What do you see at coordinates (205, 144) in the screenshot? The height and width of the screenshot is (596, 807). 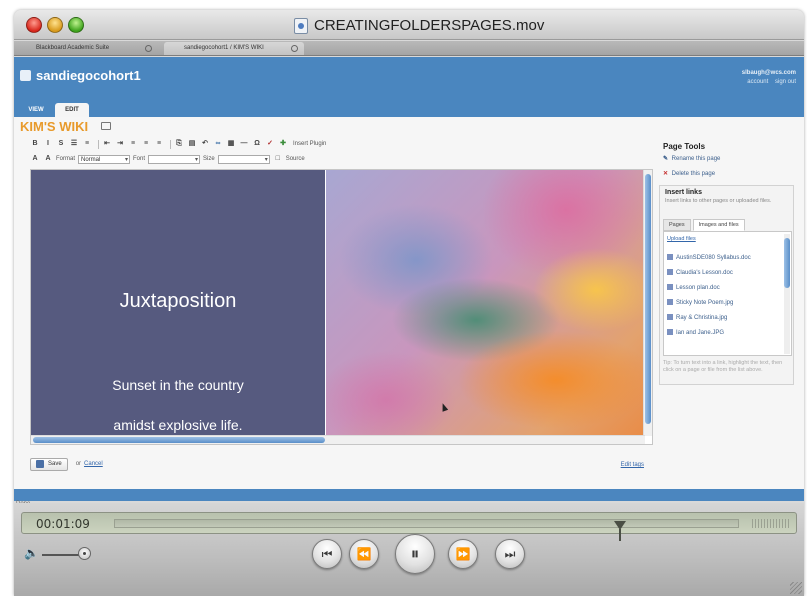 I see `undo-icon: ↶` at bounding box center [205, 144].